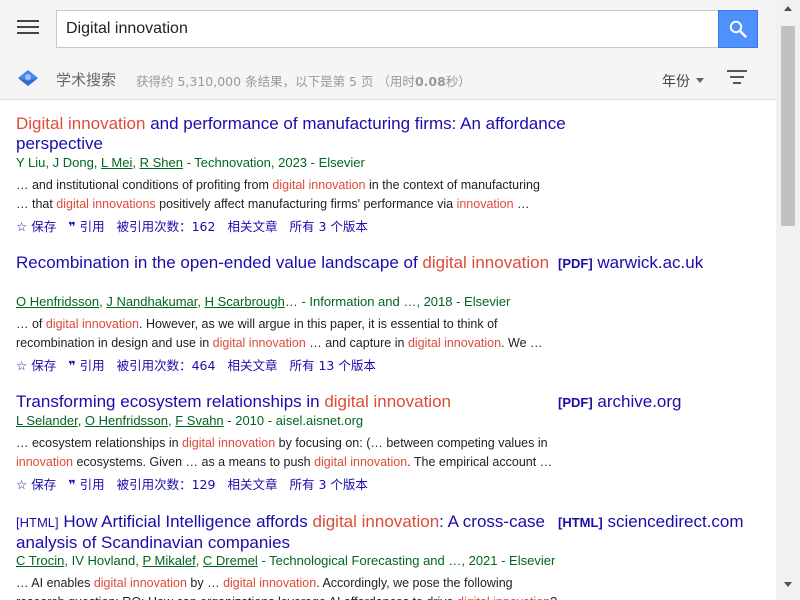 The width and height of the screenshot is (800, 600). What do you see at coordinates (170, 401) in the screenshot?
I see `title-text: Transforming ecosystem relationships in` at bounding box center [170, 401].